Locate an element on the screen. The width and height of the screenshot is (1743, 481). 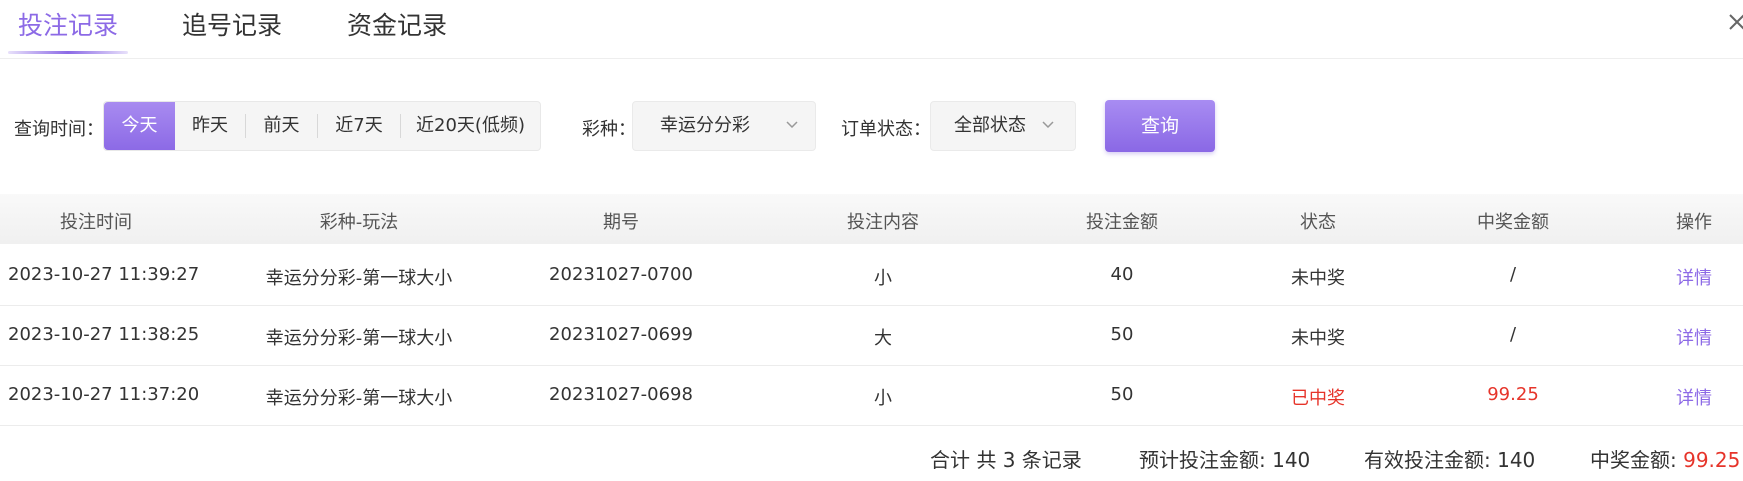
cell-bet-time: 2023-10-27 11:38:25 is located at coordinates (104, 334).